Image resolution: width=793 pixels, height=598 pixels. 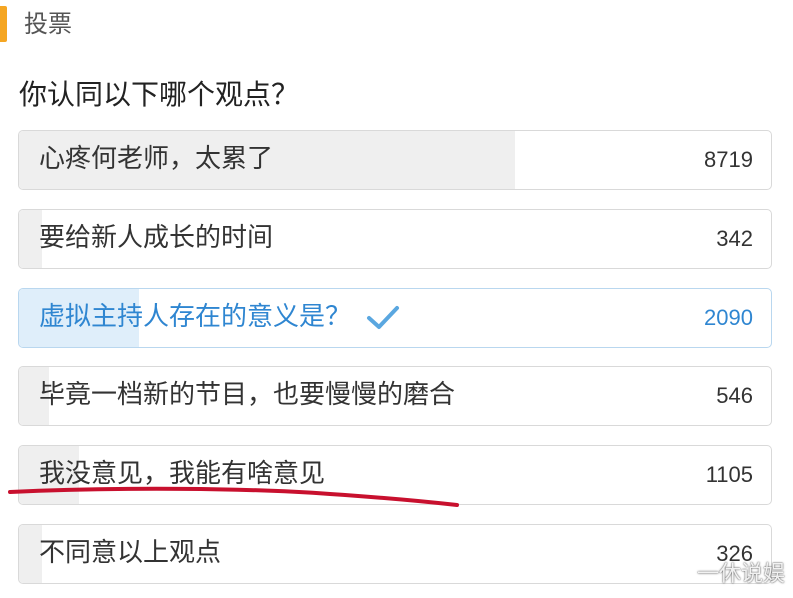 I want to click on poll-option-4: 毕竟一档新的节目，也要慢慢的磨合 546, so click(x=395, y=396).